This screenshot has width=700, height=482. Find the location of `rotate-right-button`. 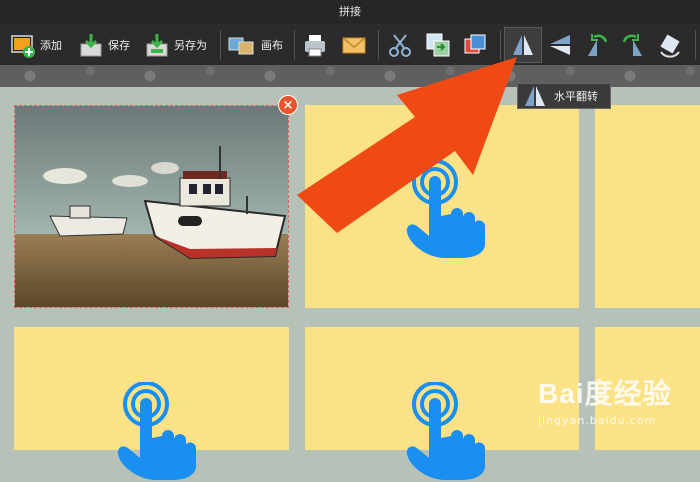

rotate-right-button is located at coordinates (633, 45).